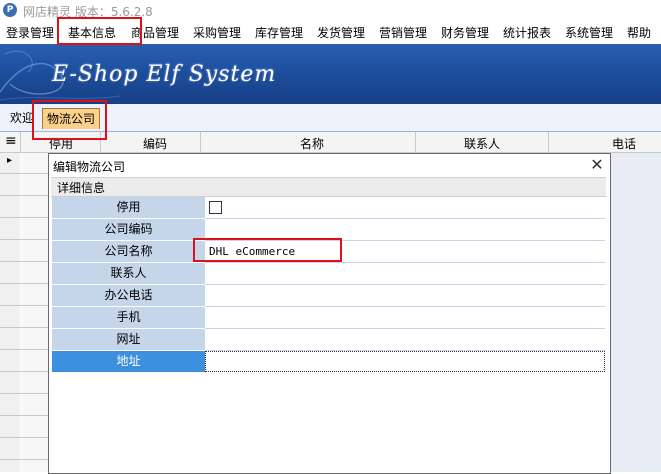 The image size is (661, 474). What do you see at coordinates (30, 32) in the screenshot?
I see `menu-login: 登录管理` at bounding box center [30, 32].